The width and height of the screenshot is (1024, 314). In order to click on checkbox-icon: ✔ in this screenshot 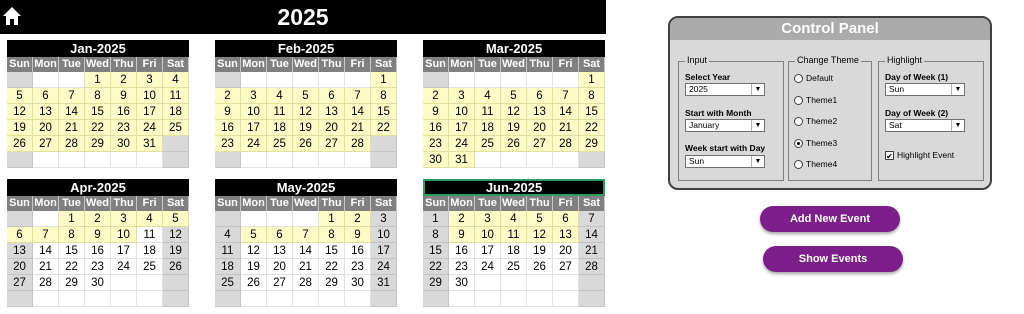, I will do `click(889, 156)`.